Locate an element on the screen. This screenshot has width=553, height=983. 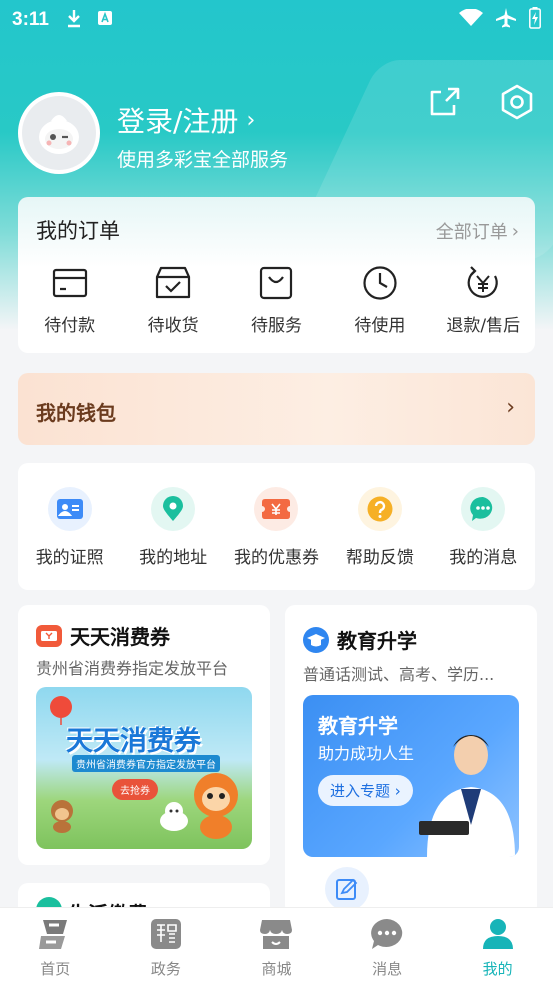
orders-title: 我的订单 is located at coordinates (78, 231).